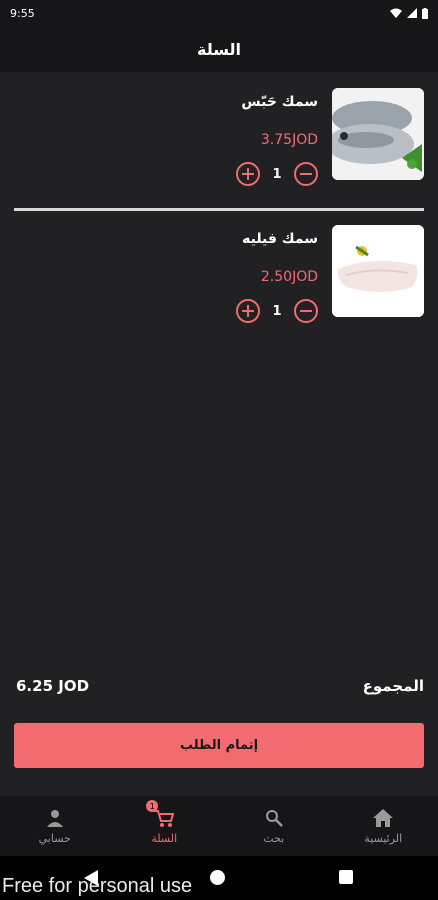 The width and height of the screenshot is (438, 900). Describe the element at coordinates (378, 134) in the screenshot. I see `fish-whole-photo` at that location.